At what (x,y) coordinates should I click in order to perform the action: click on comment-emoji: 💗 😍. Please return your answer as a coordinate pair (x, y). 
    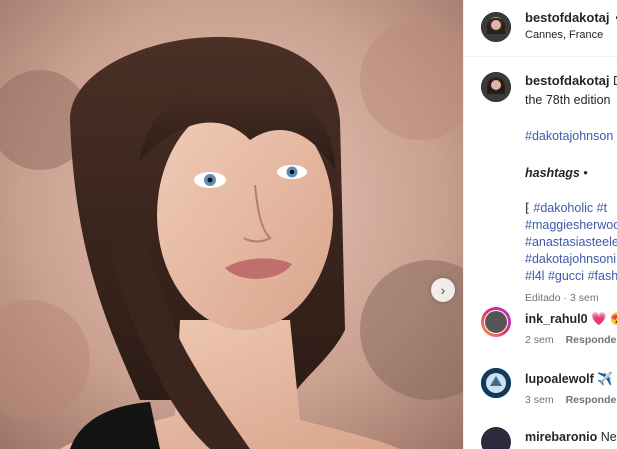
    Looking at the image, I should click on (604, 319).